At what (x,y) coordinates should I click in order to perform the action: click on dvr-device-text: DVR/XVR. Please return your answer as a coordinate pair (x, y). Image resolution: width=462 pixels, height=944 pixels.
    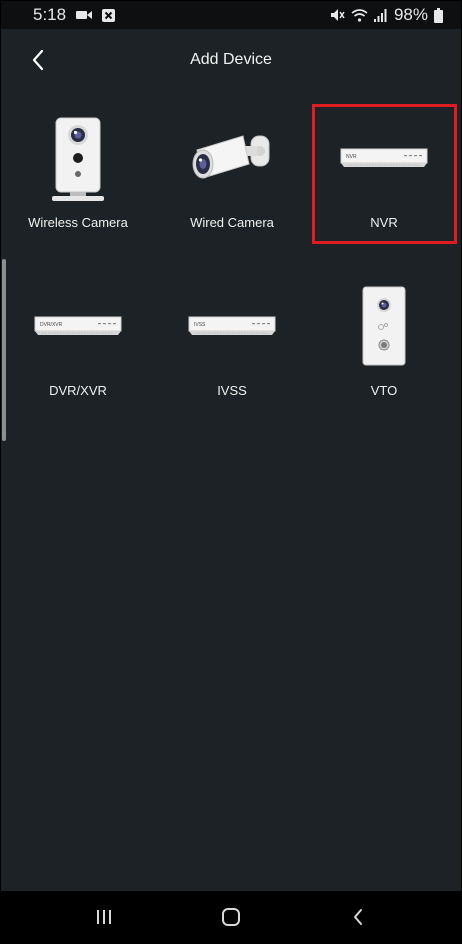
    Looking at the image, I should click on (51, 325).